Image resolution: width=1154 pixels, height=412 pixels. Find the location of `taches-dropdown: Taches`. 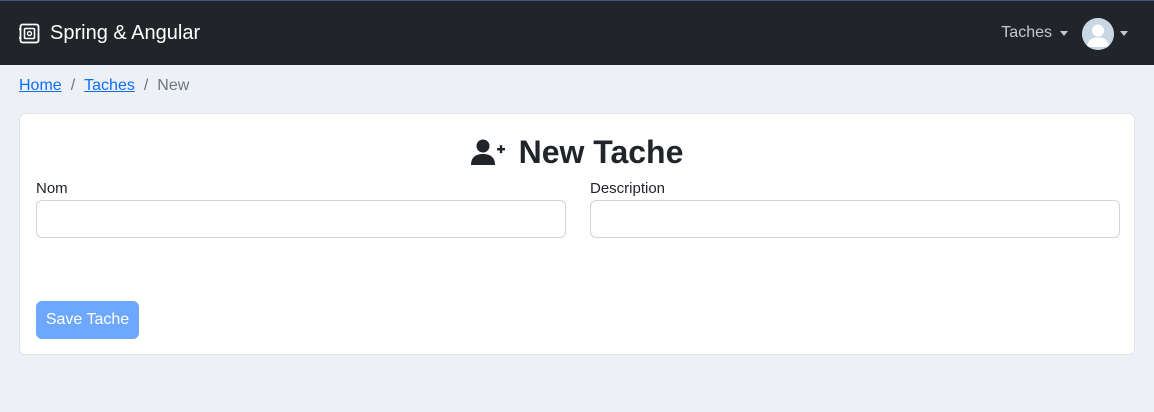

taches-dropdown: Taches is located at coordinates (1034, 33).